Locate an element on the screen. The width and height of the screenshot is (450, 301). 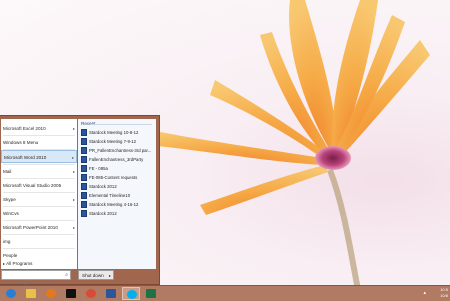
taskbar-button-excel is located at coordinates (151, 293).